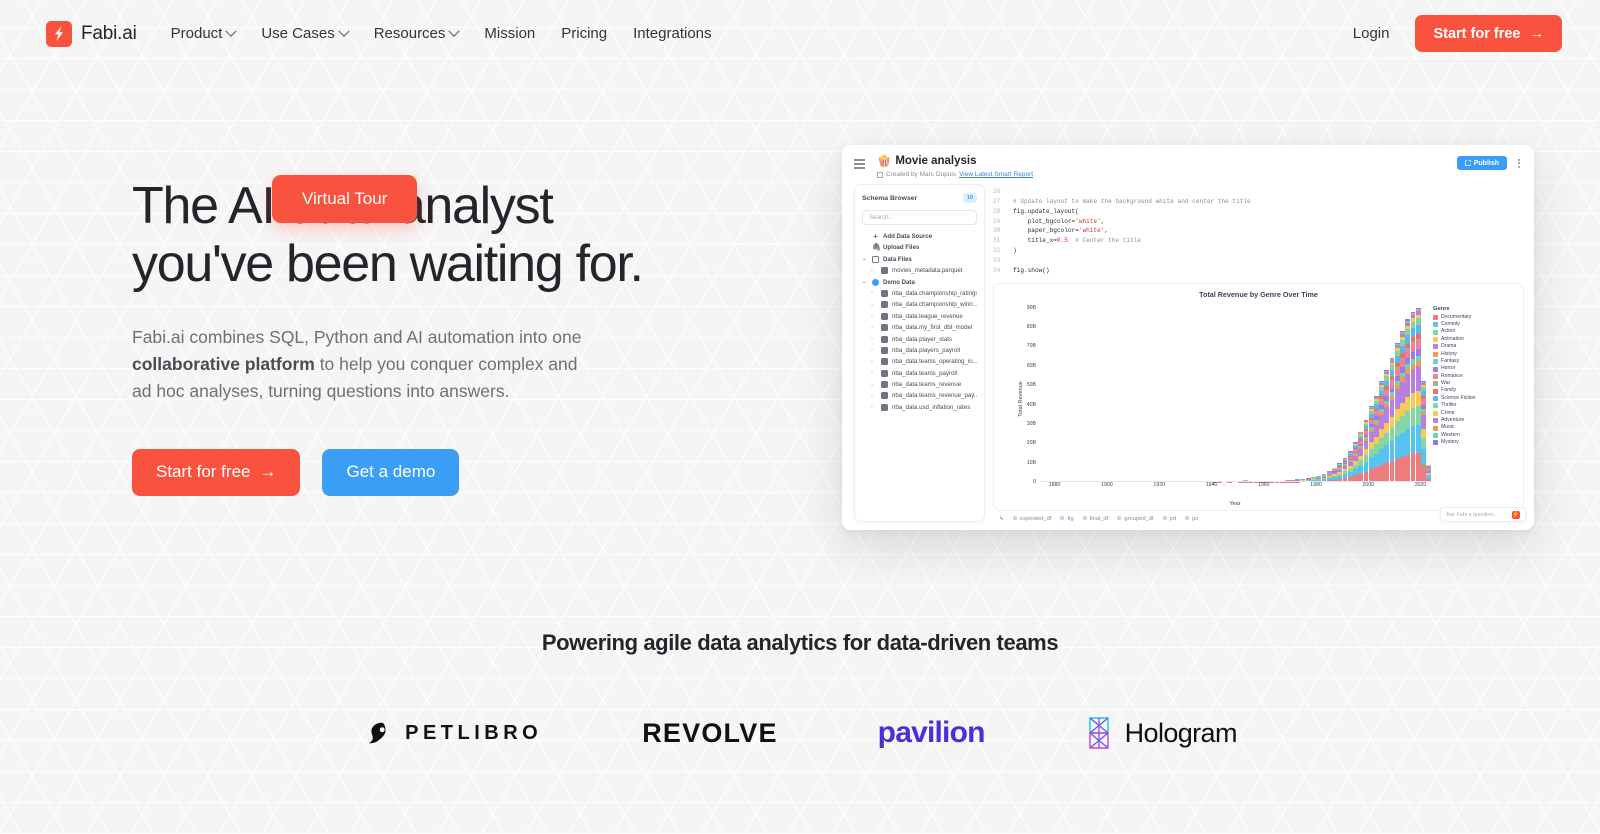 The width and height of the screenshot is (1600, 834). Describe the element at coordinates (884, 316) in the screenshot. I see `table-icon` at that location.